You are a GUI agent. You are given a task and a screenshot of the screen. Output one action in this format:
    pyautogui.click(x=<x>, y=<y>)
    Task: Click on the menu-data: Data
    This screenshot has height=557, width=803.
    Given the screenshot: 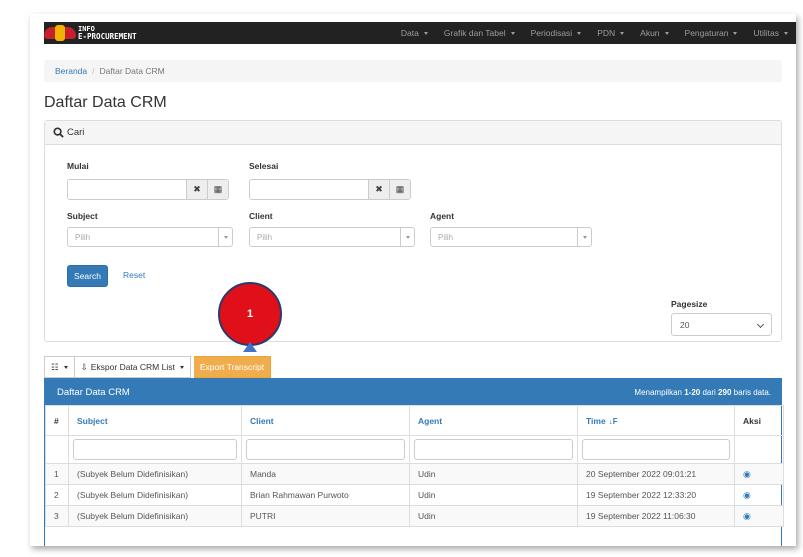 What is the action you would take?
    pyautogui.click(x=414, y=33)
    